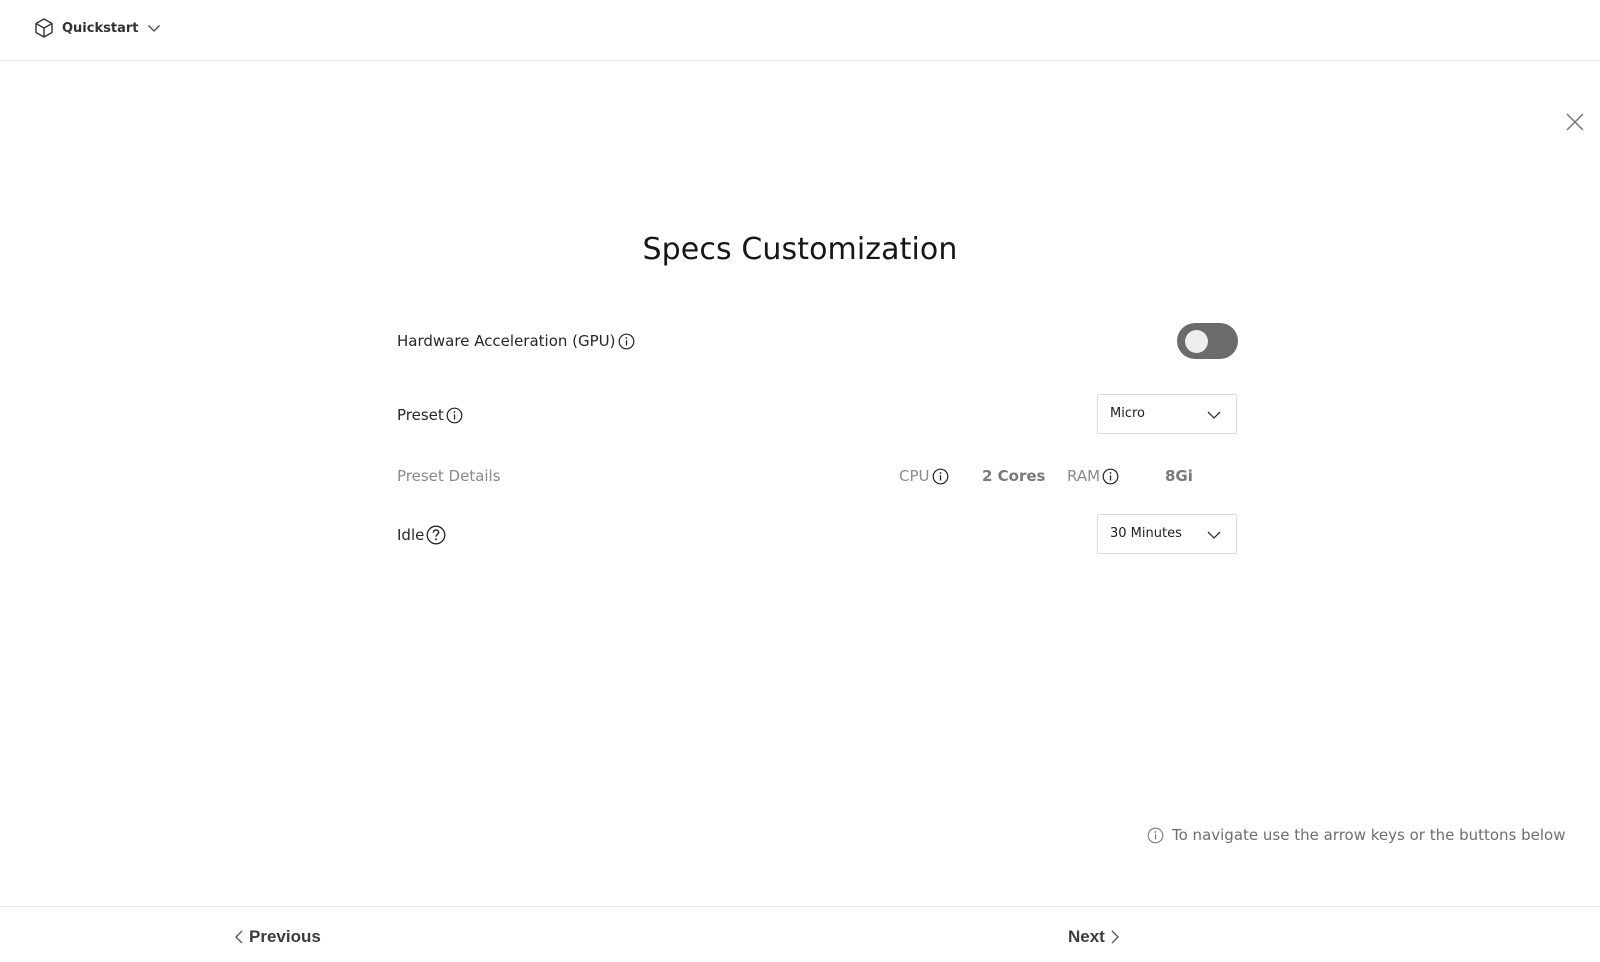 This screenshot has height=962, width=1600. Describe the element at coordinates (1014, 476) in the screenshot. I see `cpu-value: 2 Cores` at that location.